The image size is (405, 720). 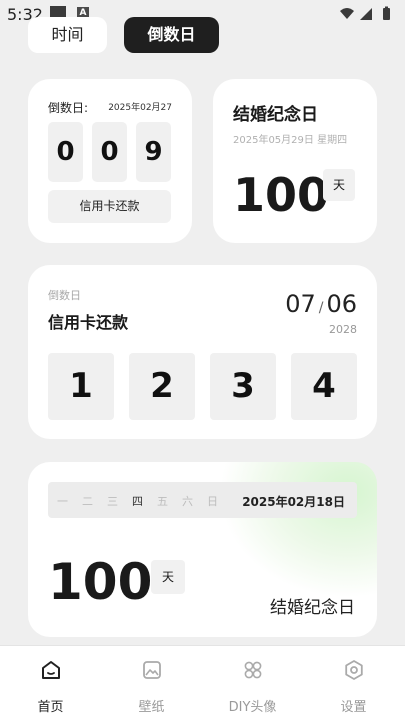 What do you see at coordinates (50, 683) in the screenshot?
I see `nav-item-home: 首页` at bounding box center [50, 683].